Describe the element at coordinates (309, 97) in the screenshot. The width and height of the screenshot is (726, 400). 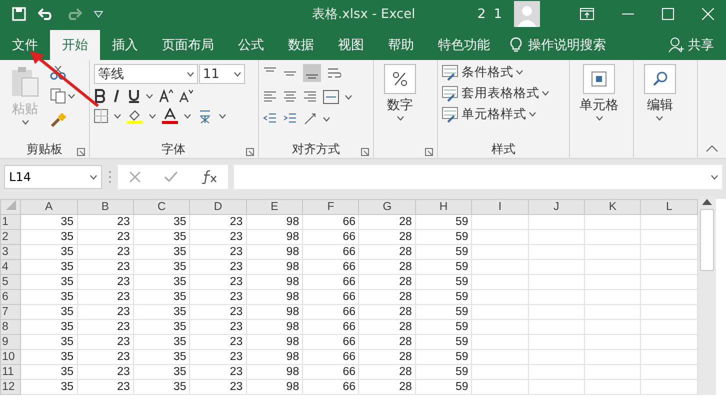
I see `align-right-icon` at that location.